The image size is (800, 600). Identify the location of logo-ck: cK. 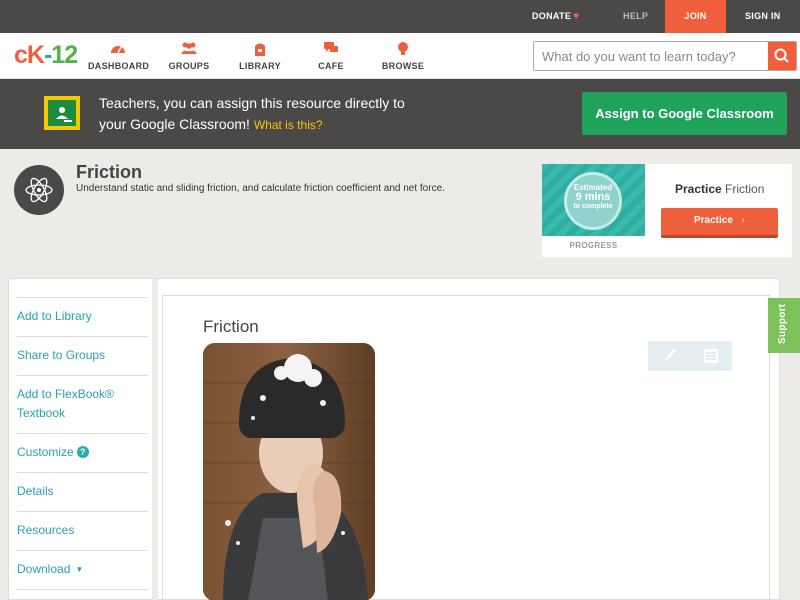
(29, 55).